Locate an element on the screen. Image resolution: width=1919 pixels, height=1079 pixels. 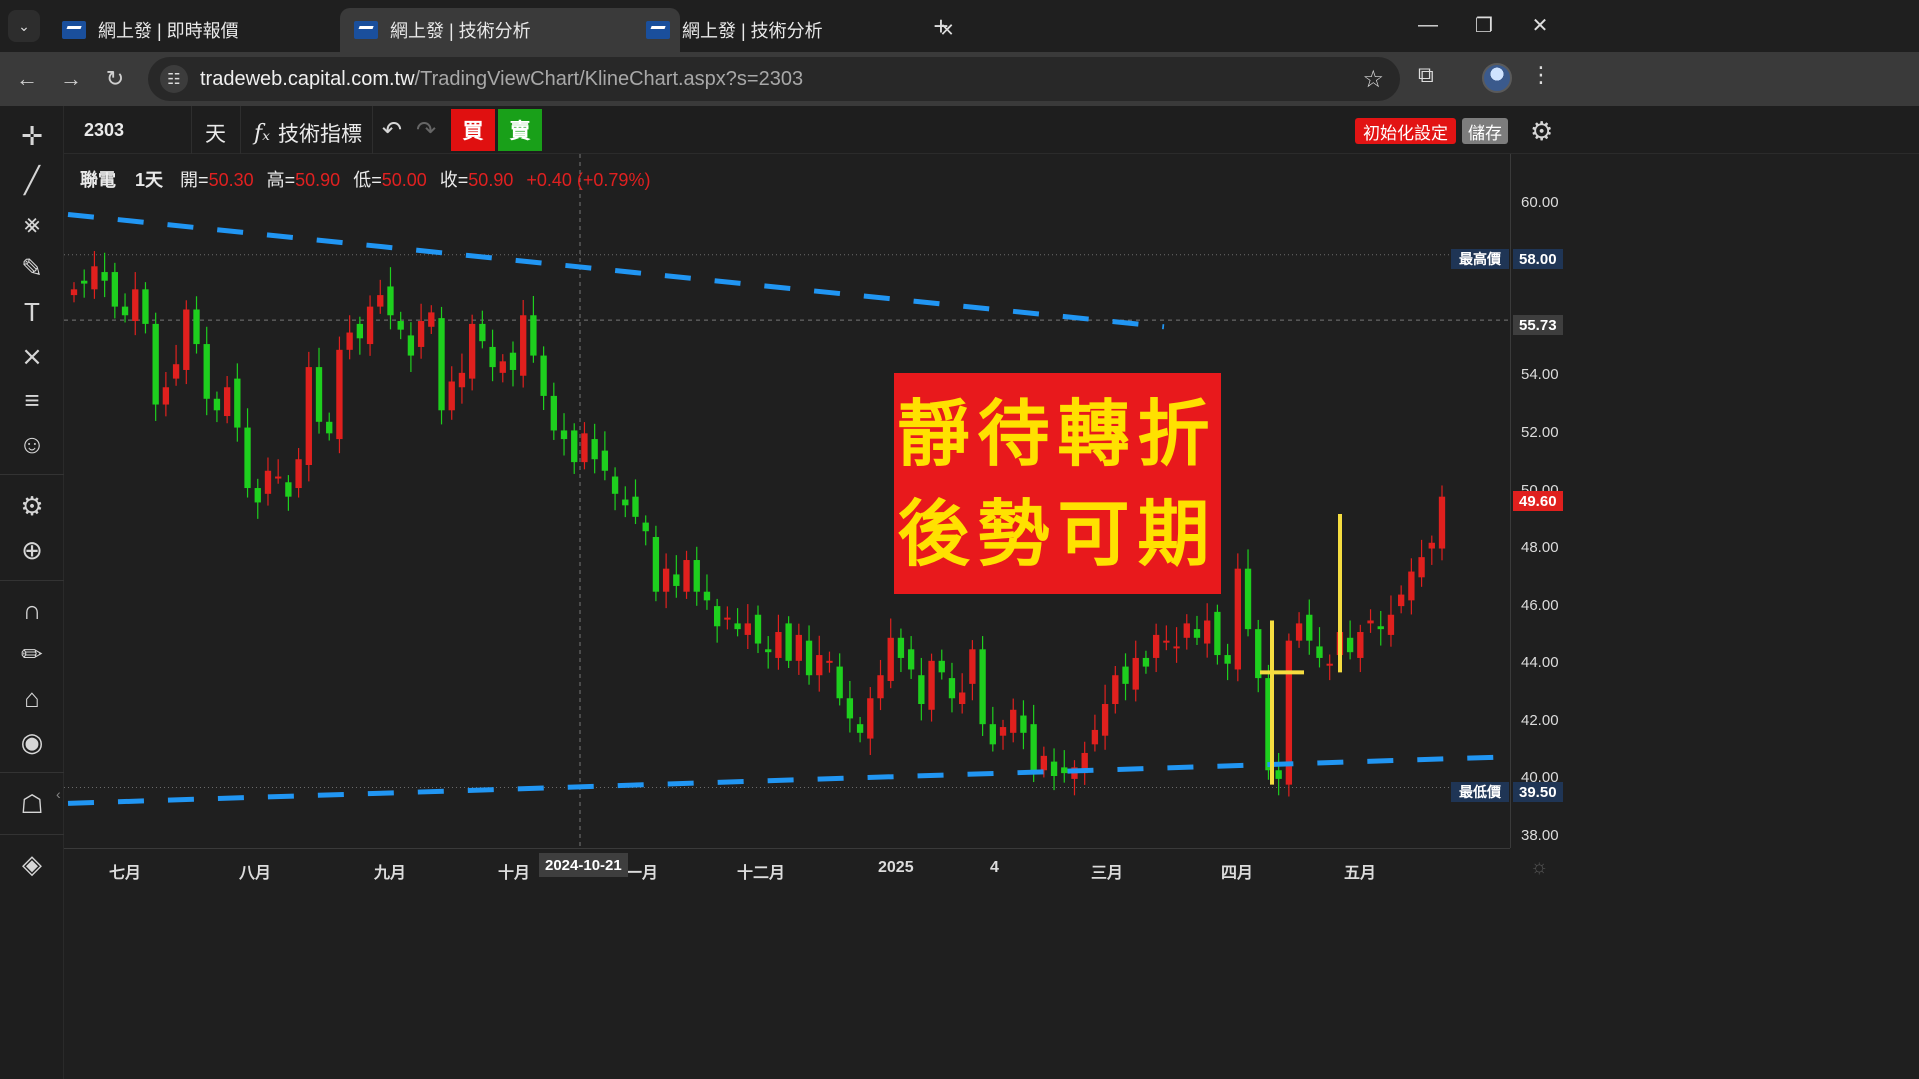
magnet-icon: ∩ is located at coordinates (32, 610).